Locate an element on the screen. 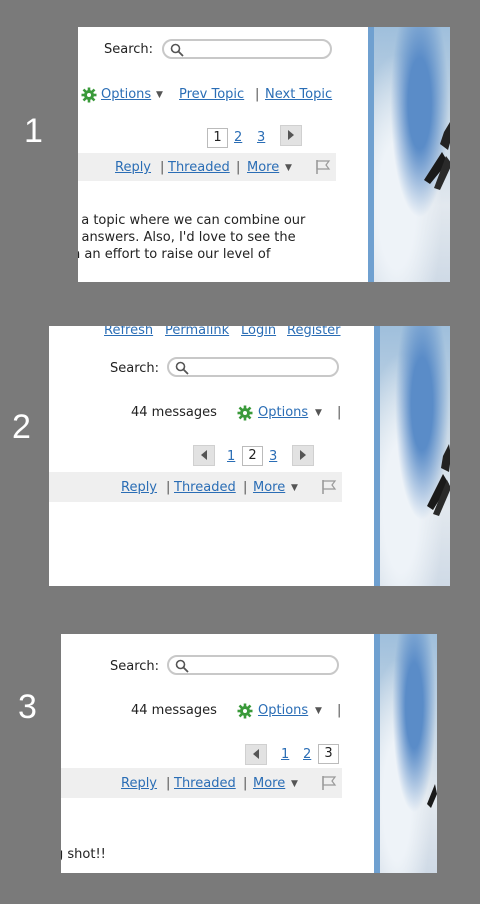  page-2-current: 2 is located at coordinates (252, 456).